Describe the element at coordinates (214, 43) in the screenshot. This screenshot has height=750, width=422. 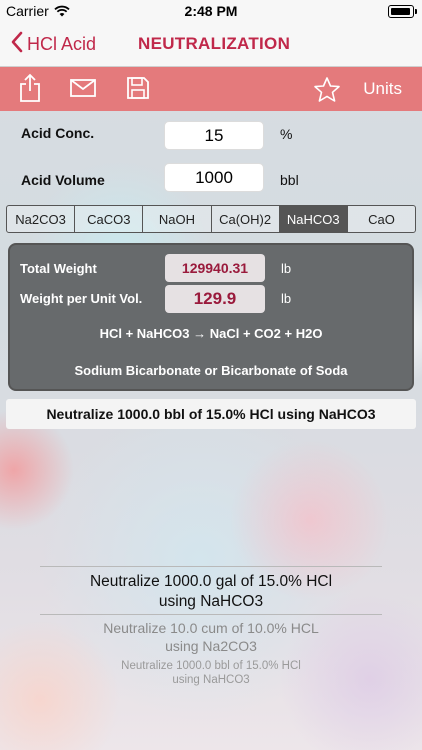
I see `page-title: NEUTRALIZATION` at that location.